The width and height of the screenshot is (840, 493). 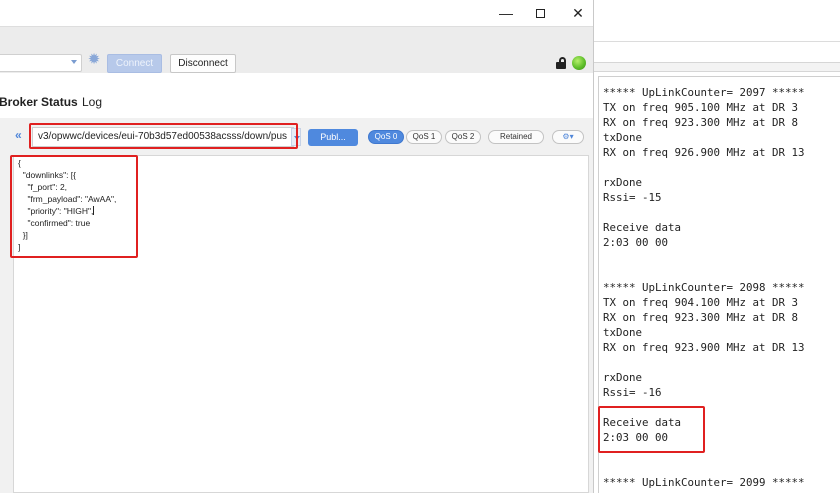 I want to click on console-line: ***** UpLinkCounter= 2098 *****, so click(x=704, y=287).